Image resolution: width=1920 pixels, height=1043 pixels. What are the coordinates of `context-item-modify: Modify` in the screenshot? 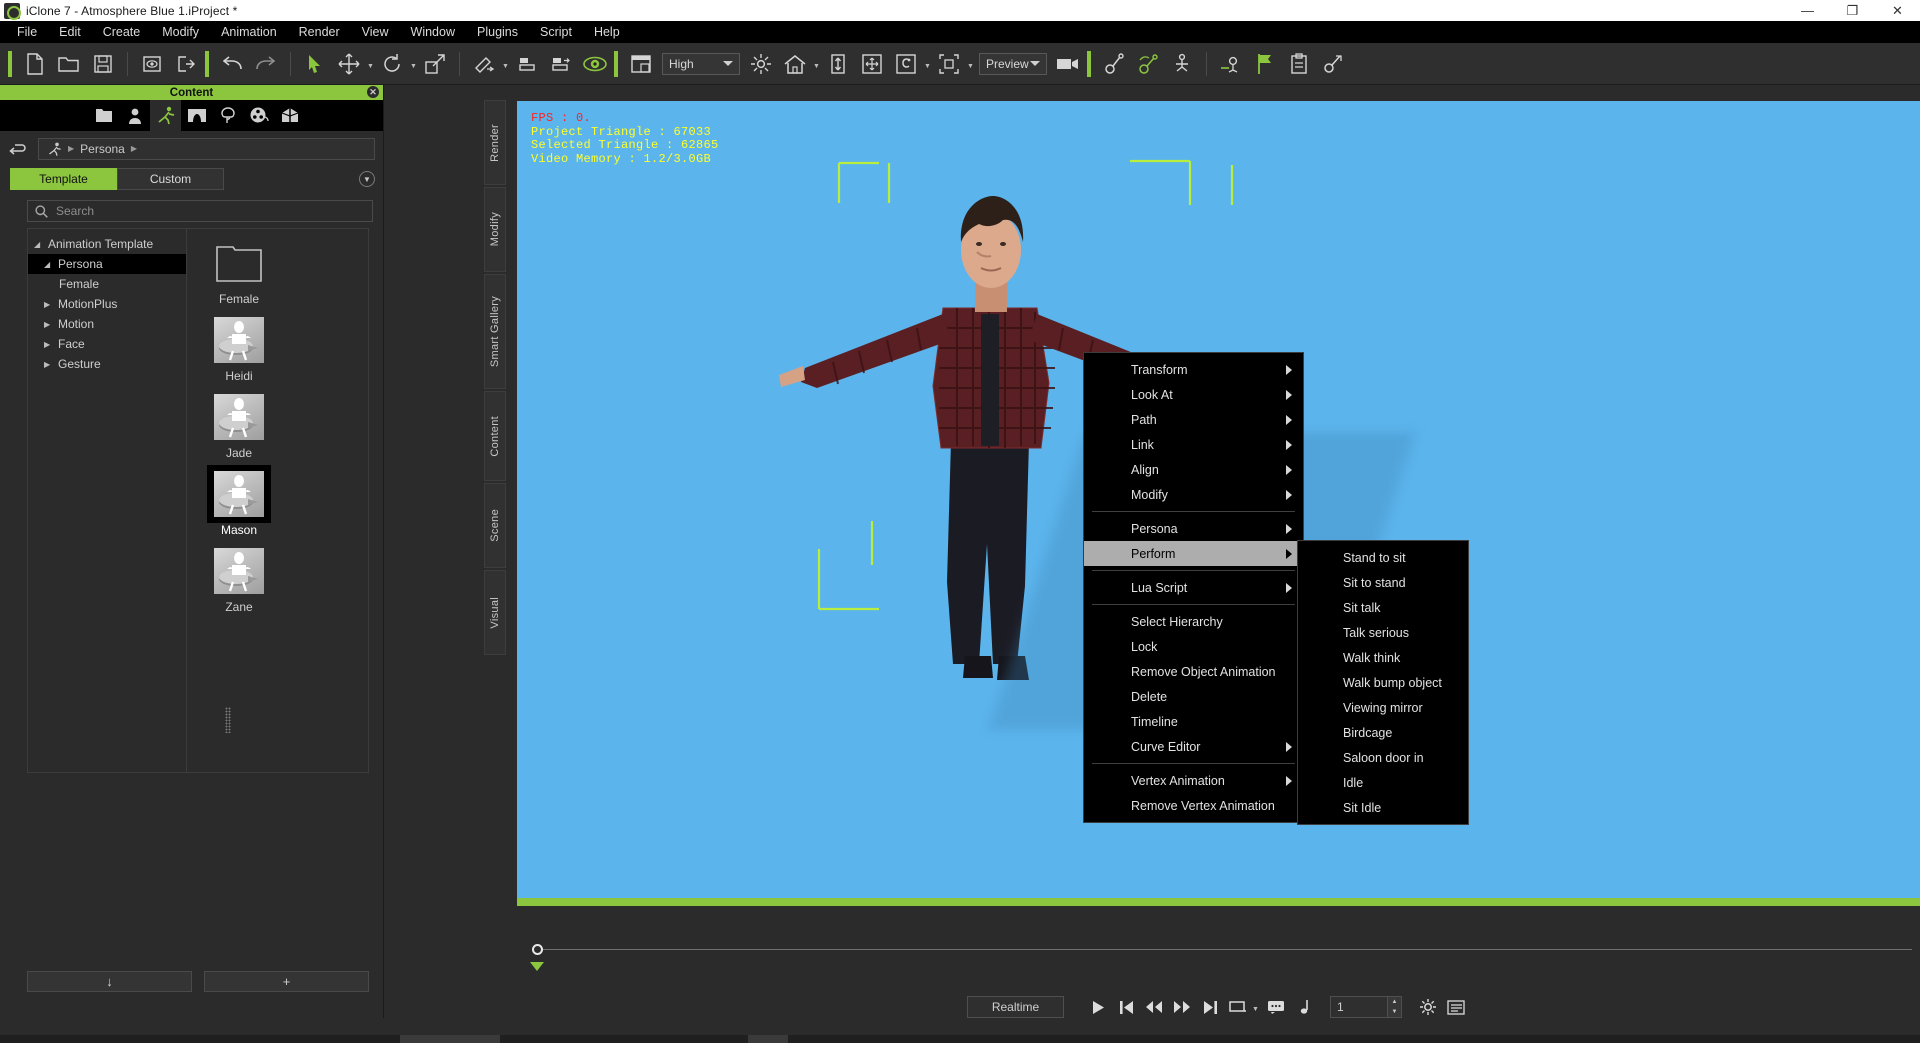 It's located at (1193, 494).